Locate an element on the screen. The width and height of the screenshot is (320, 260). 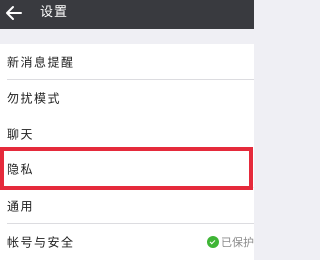
settings-item-label: 聊天 is located at coordinates (21, 134).